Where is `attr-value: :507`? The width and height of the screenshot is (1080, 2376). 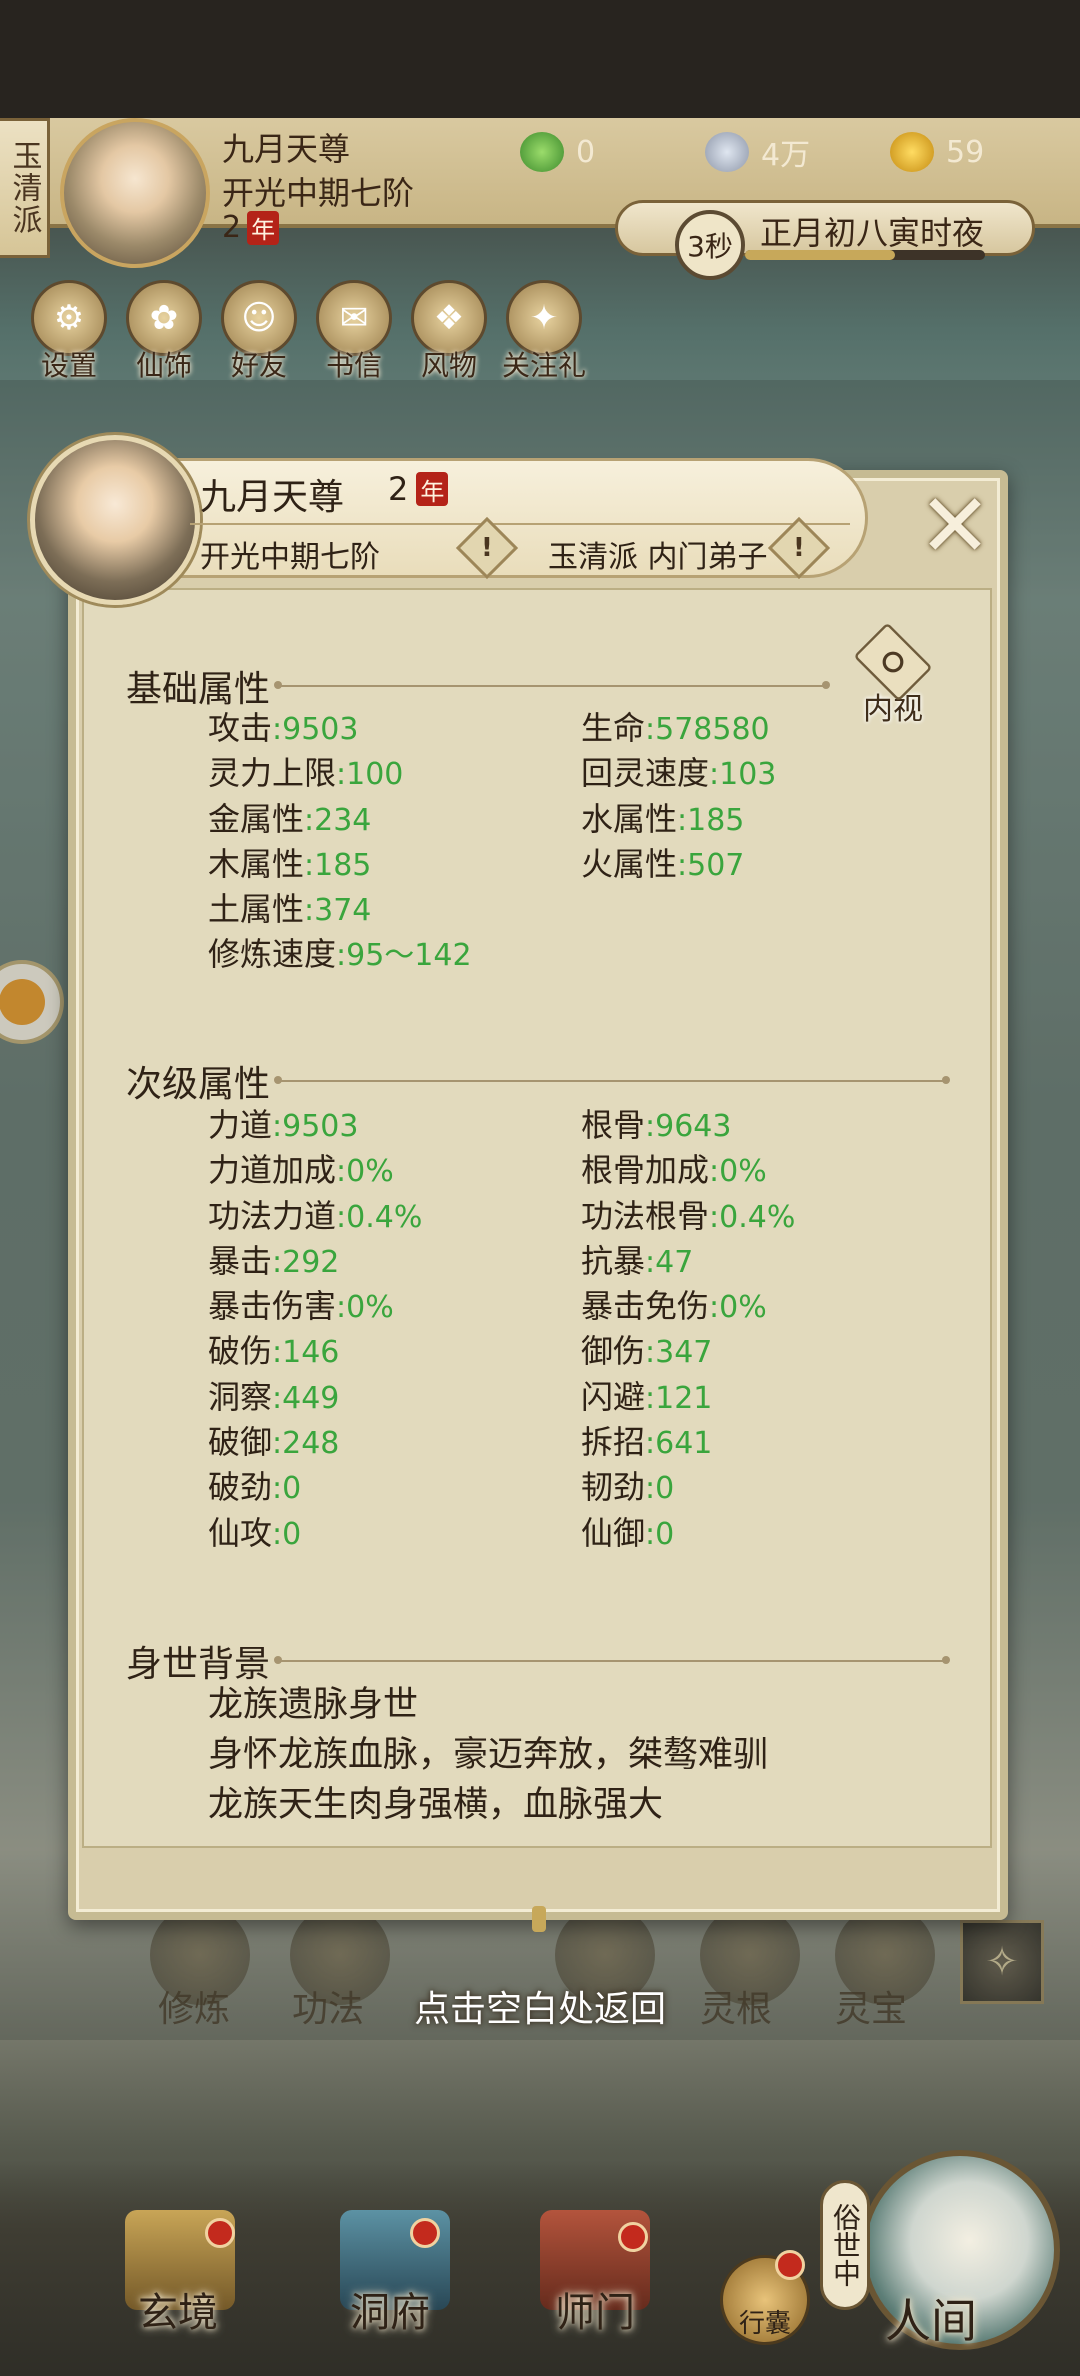
attr-value: :507 is located at coordinates (711, 865).